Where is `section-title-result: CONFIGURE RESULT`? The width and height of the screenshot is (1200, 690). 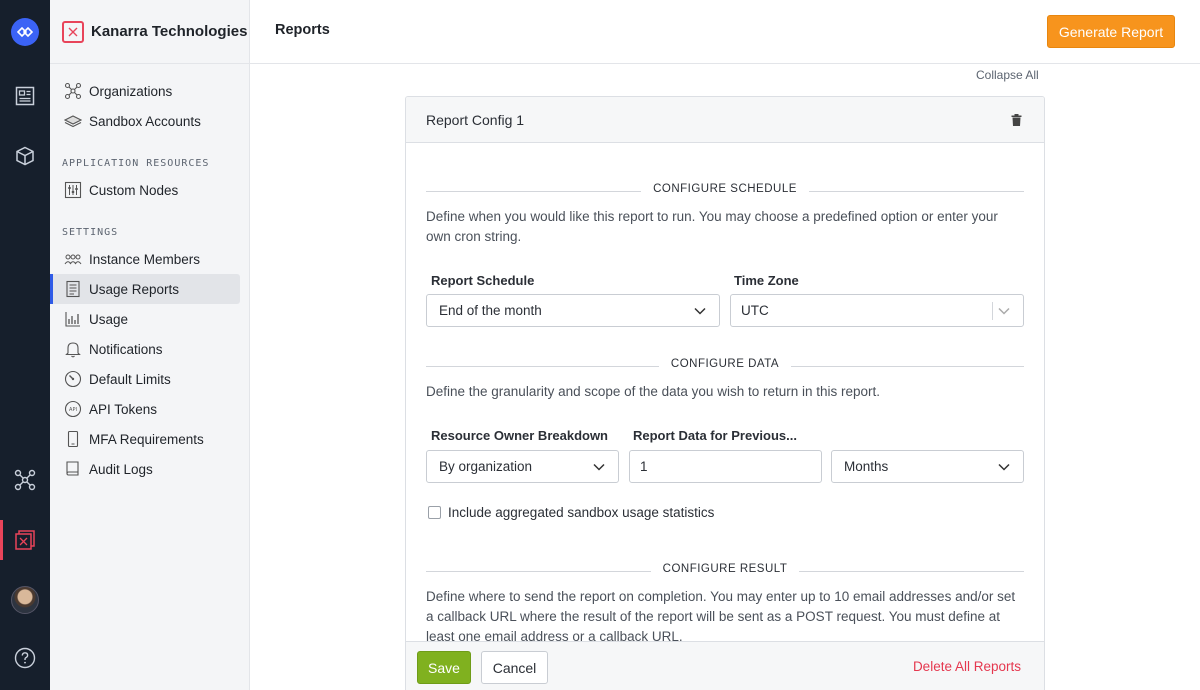 section-title-result: CONFIGURE RESULT is located at coordinates (725, 569).